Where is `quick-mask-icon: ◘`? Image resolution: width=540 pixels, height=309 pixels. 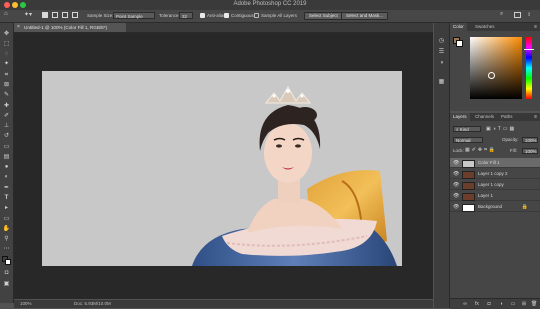
quick-mask-icon: ◘ is located at coordinates (6, 273).